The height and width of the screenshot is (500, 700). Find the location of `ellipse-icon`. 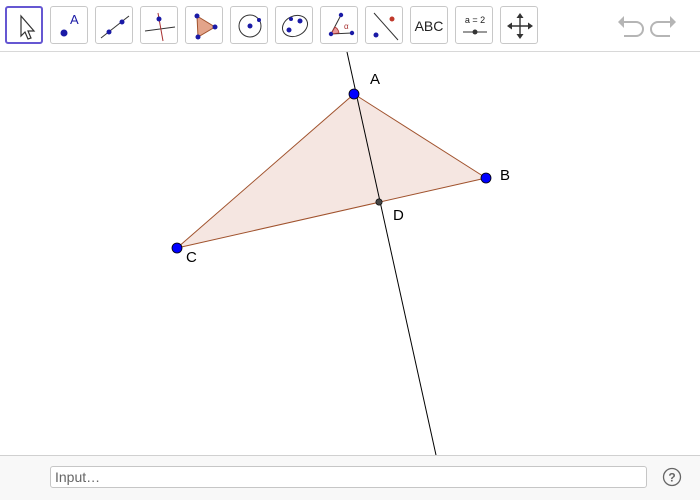

ellipse-icon is located at coordinates (295, 26).